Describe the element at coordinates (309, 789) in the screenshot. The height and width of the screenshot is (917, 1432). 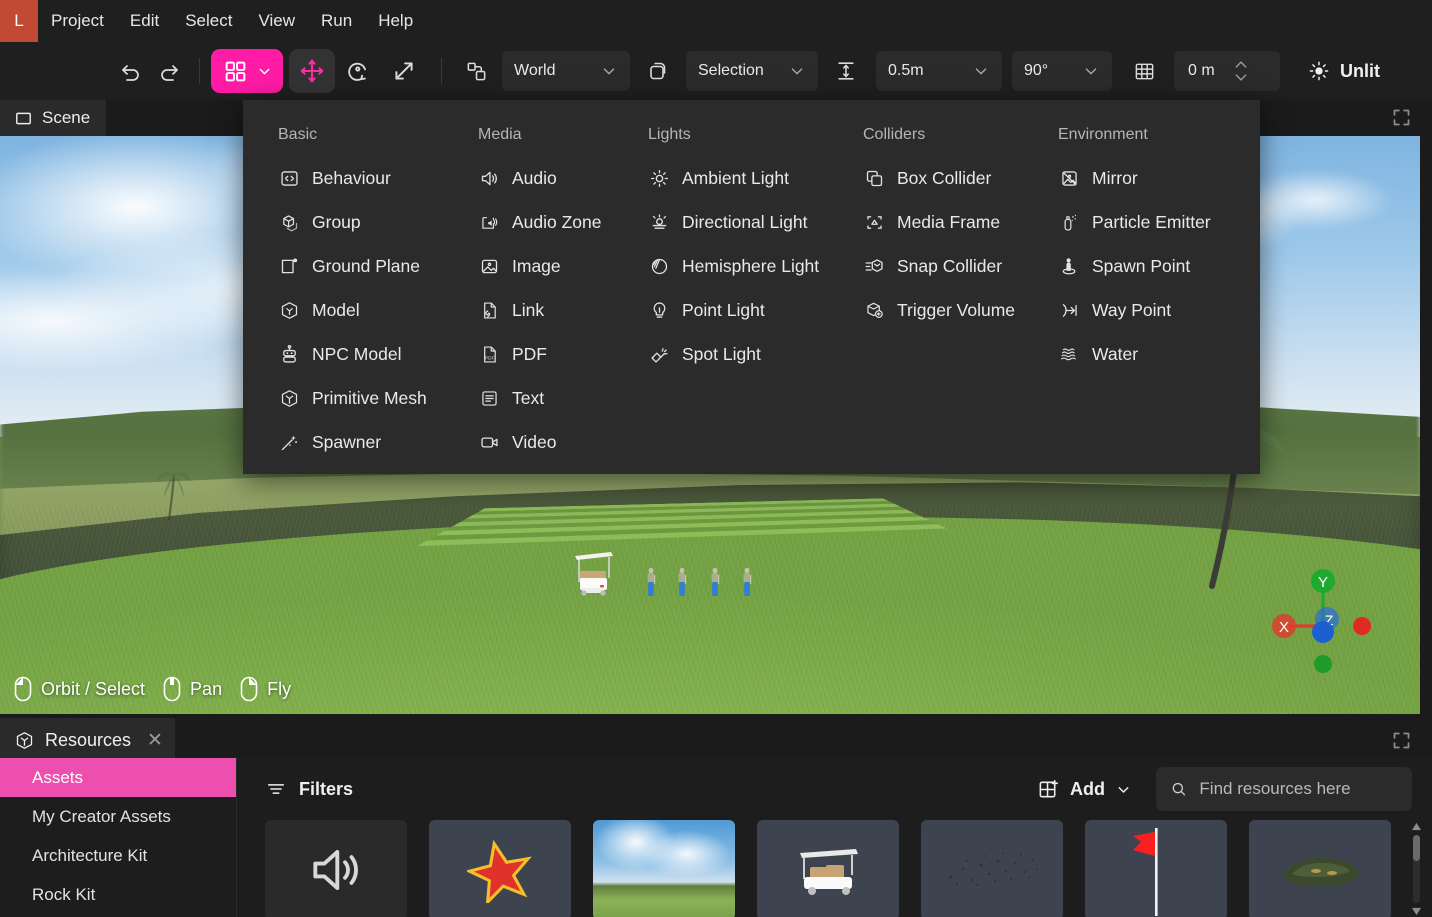
I see `filters-button: Filters` at that location.